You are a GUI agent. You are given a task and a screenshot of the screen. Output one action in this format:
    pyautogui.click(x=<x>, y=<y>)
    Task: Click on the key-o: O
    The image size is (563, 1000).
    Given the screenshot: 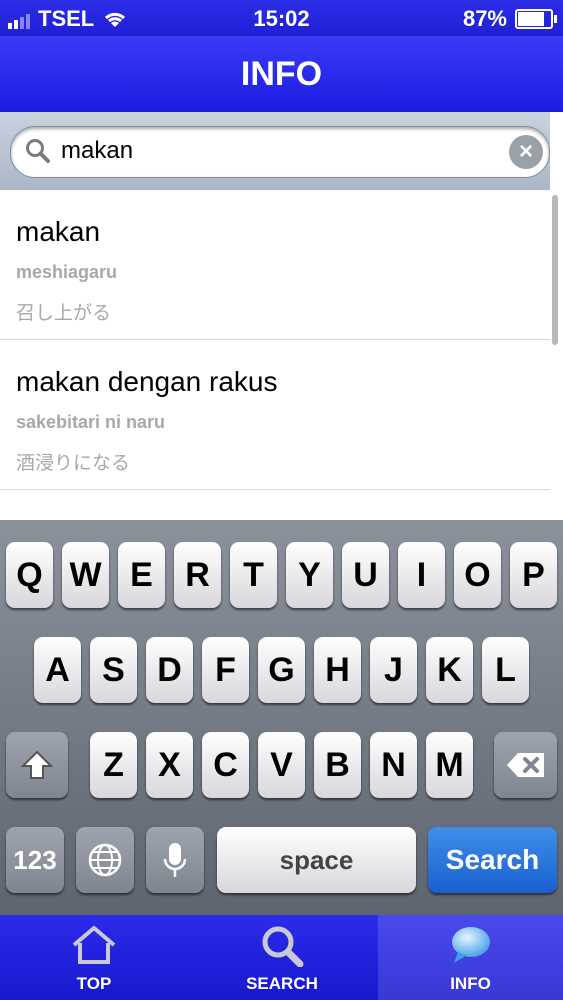 What is the action you would take?
    pyautogui.click(x=477, y=575)
    